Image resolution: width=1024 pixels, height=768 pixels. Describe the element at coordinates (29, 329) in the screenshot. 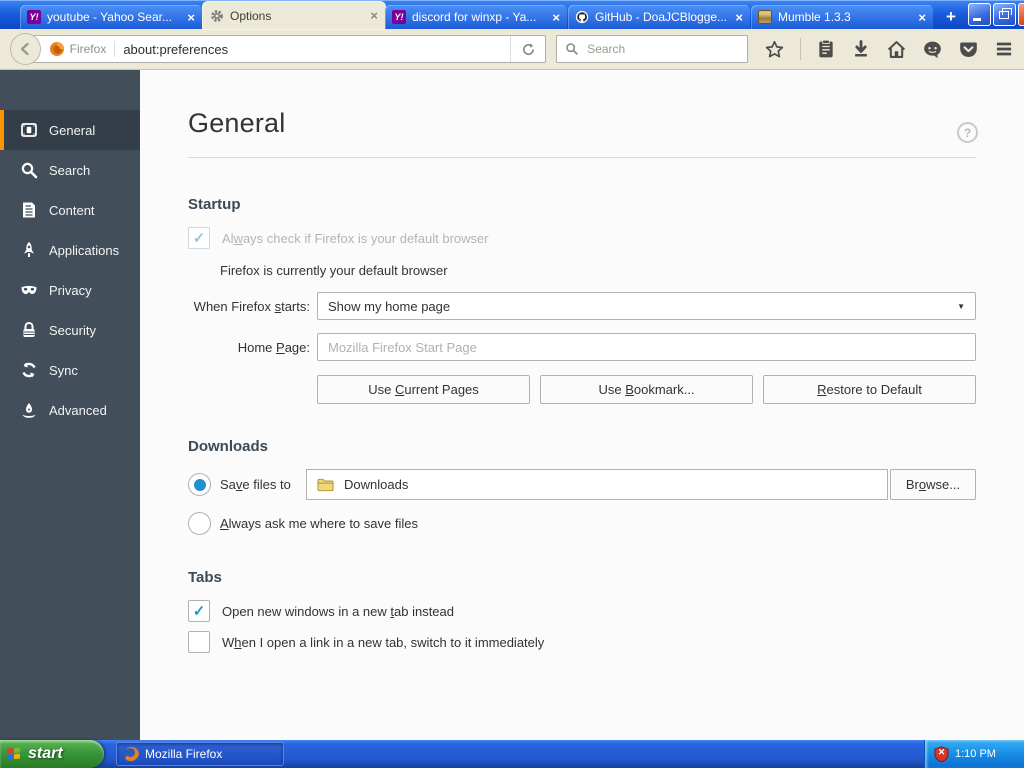

I see `security-lock-icon` at that location.